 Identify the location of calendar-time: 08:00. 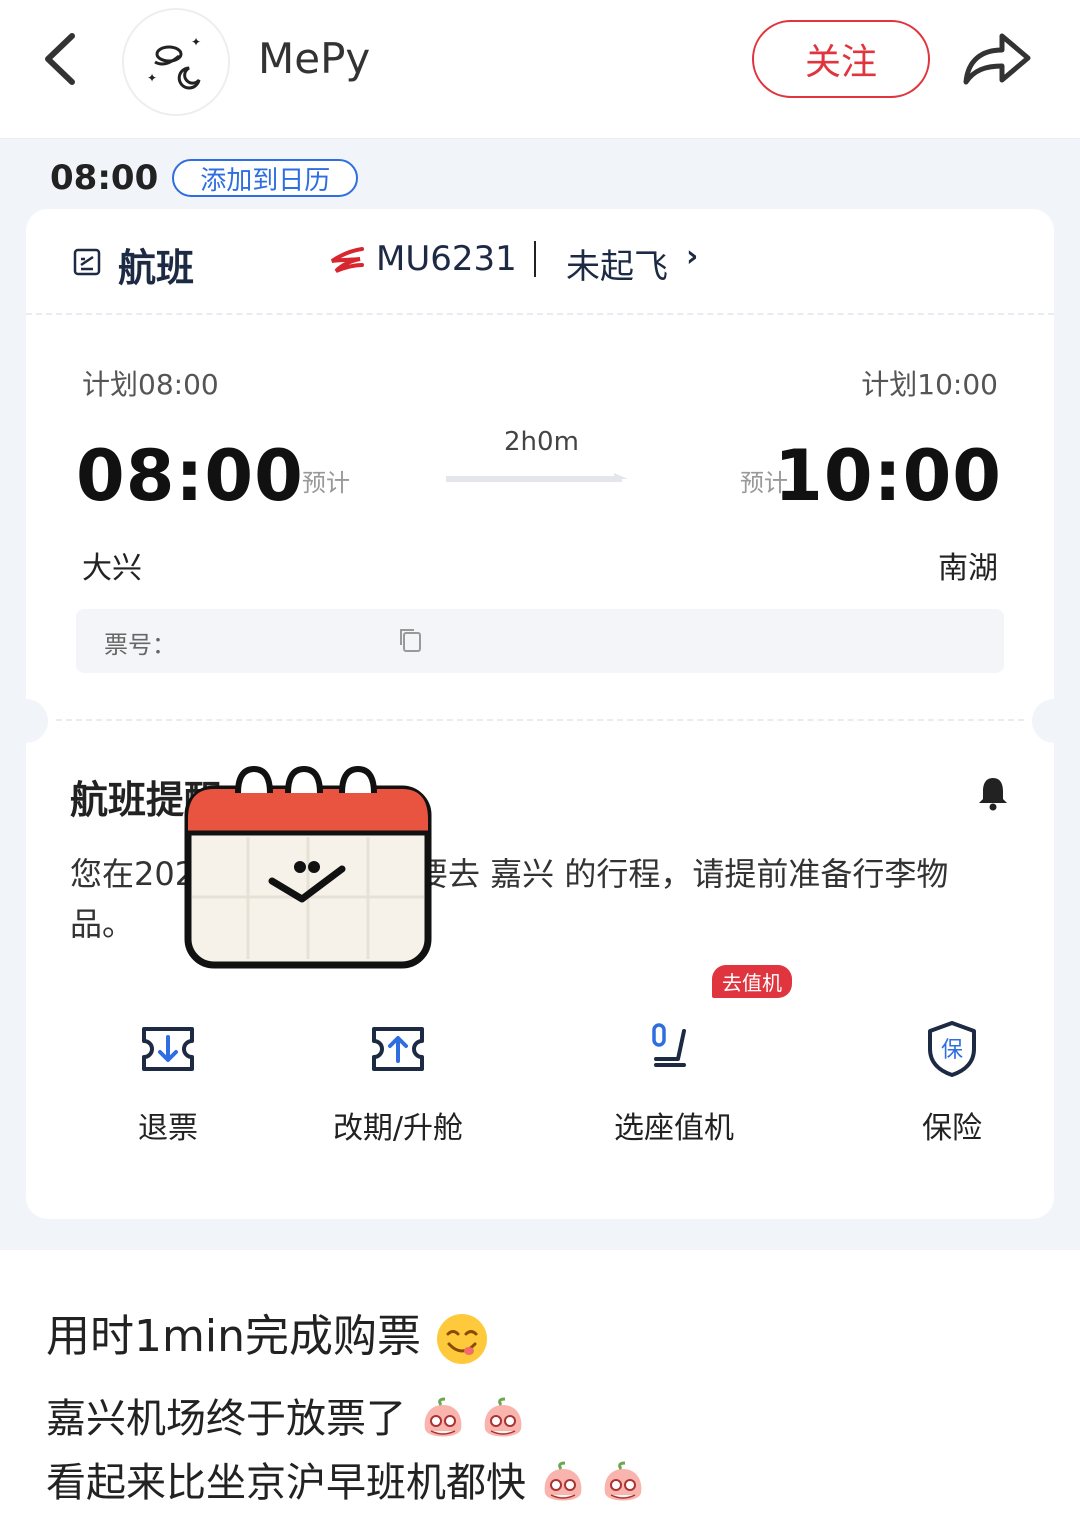
(104, 178).